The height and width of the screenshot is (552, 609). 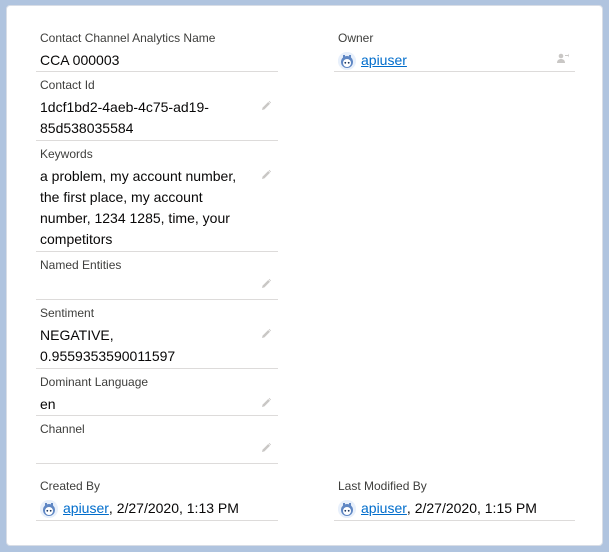 What do you see at coordinates (67, 85) in the screenshot?
I see `field-label: Contact Id` at bounding box center [67, 85].